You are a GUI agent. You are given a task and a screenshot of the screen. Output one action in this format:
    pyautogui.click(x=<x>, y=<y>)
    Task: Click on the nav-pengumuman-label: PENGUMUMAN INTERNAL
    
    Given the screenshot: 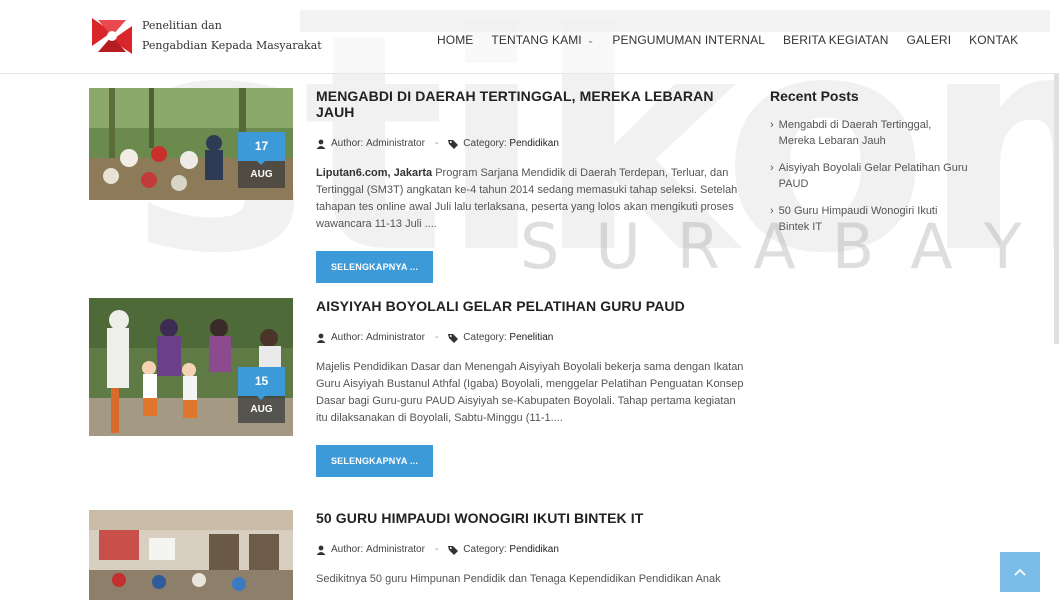 What is the action you would take?
    pyautogui.click(x=688, y=40)
    